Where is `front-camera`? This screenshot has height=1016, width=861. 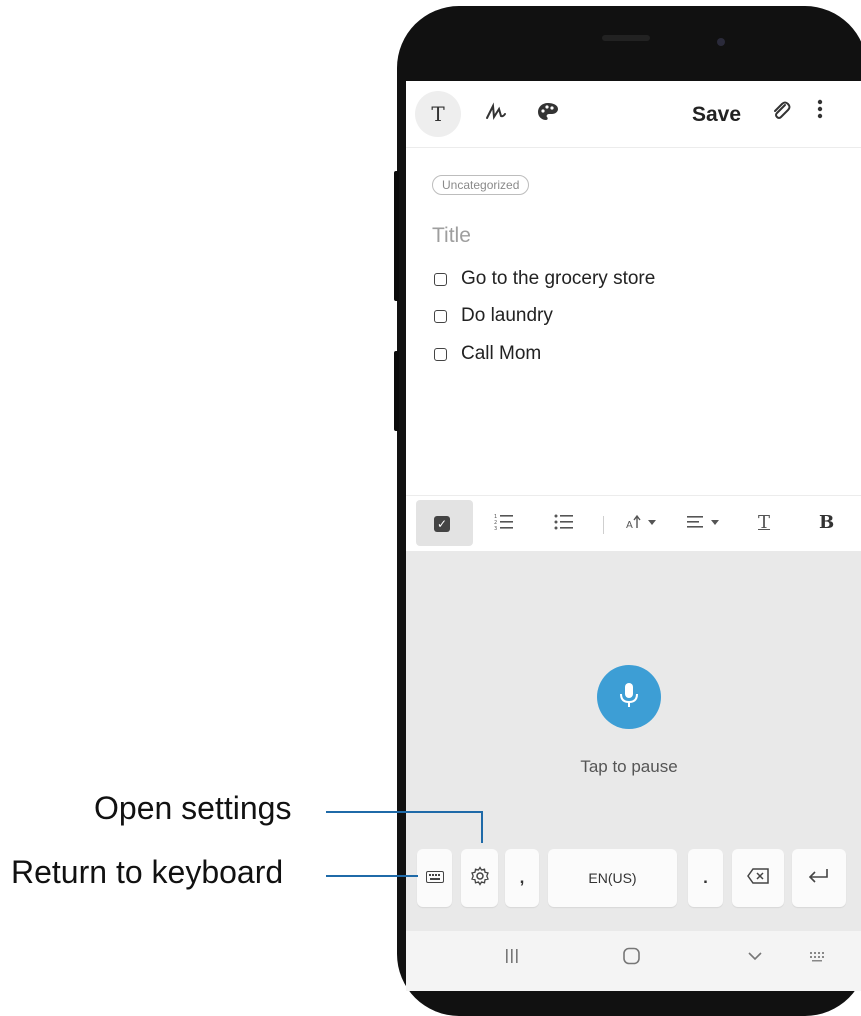 front-camera is located at coordinates (721, 42).